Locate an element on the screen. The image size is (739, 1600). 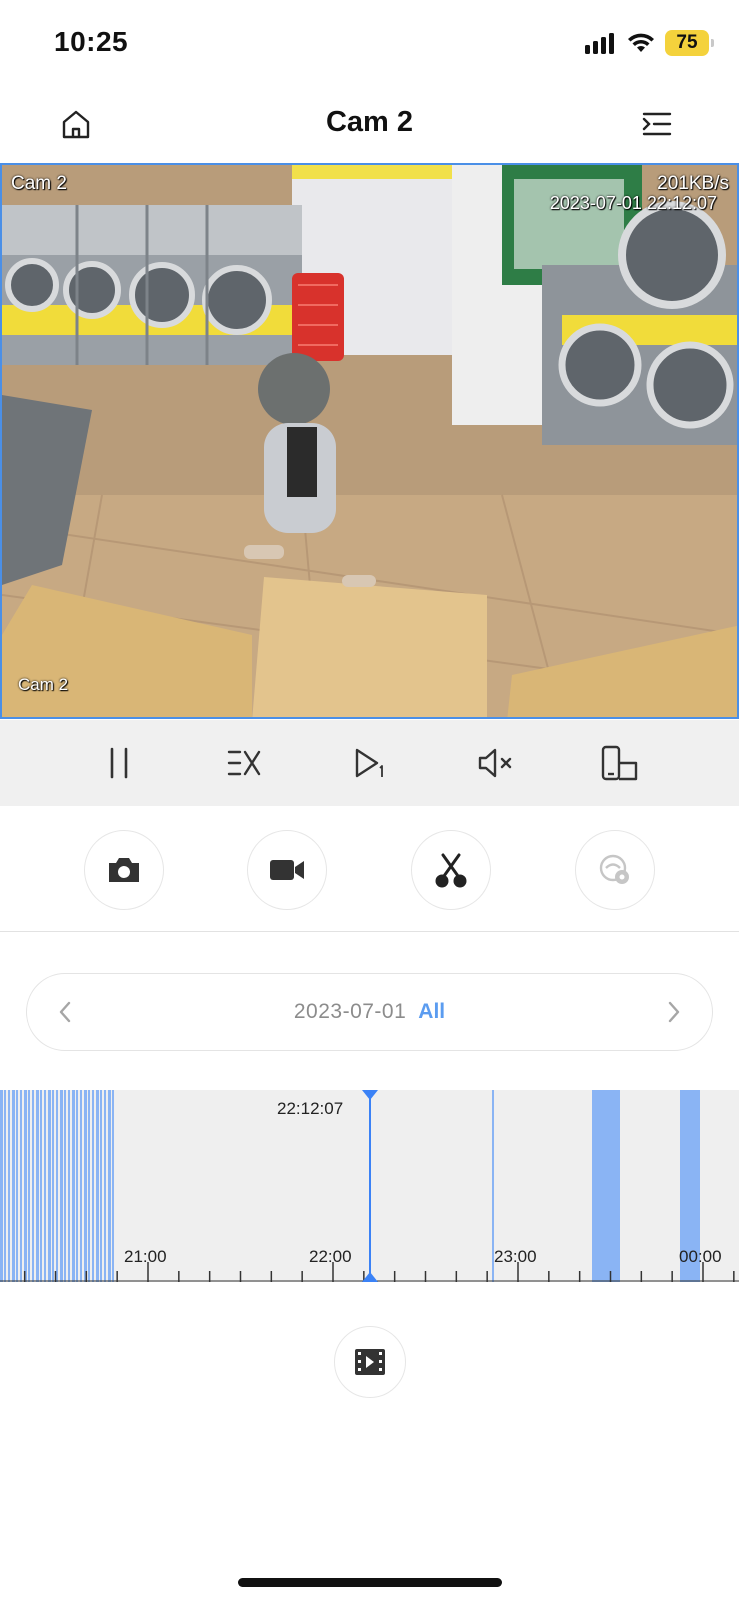
timeline-track: 21:00 22:00 23:00 00:00 22:12:07 is located at coordinates (369, 1186).